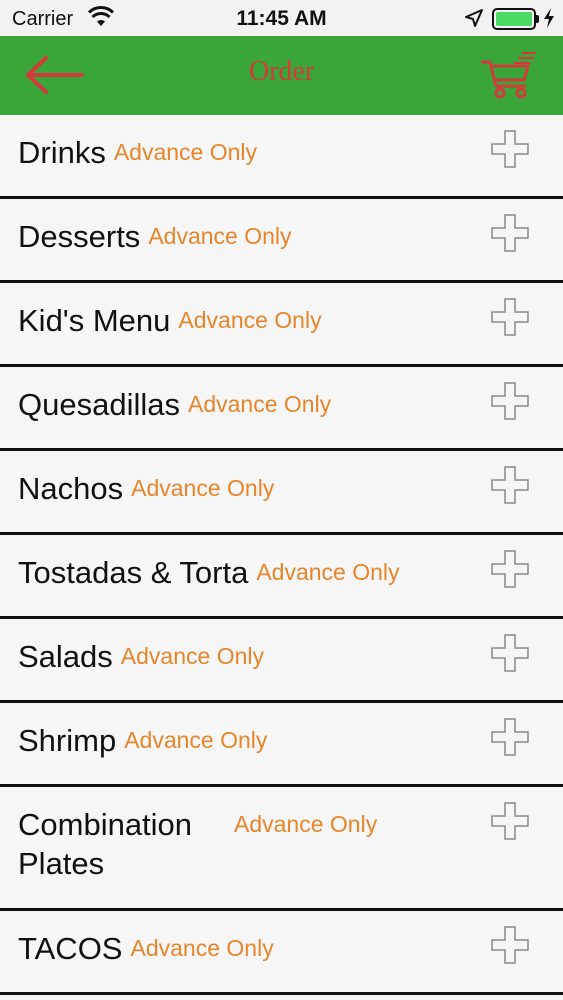 This screenshot has width=563, height=1000. Describe the element at coordinates (508, 75) in the screenshot. I see `shopping-cart-icon` at that location.